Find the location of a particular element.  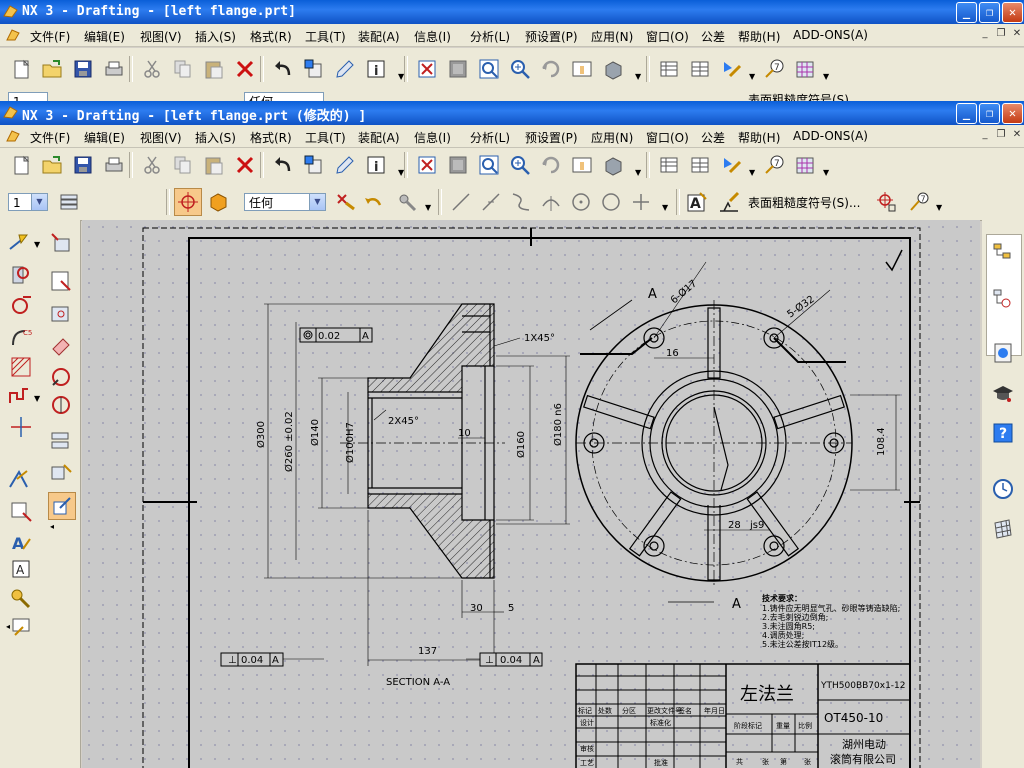

print-icon is located at coordinates (114, 165).